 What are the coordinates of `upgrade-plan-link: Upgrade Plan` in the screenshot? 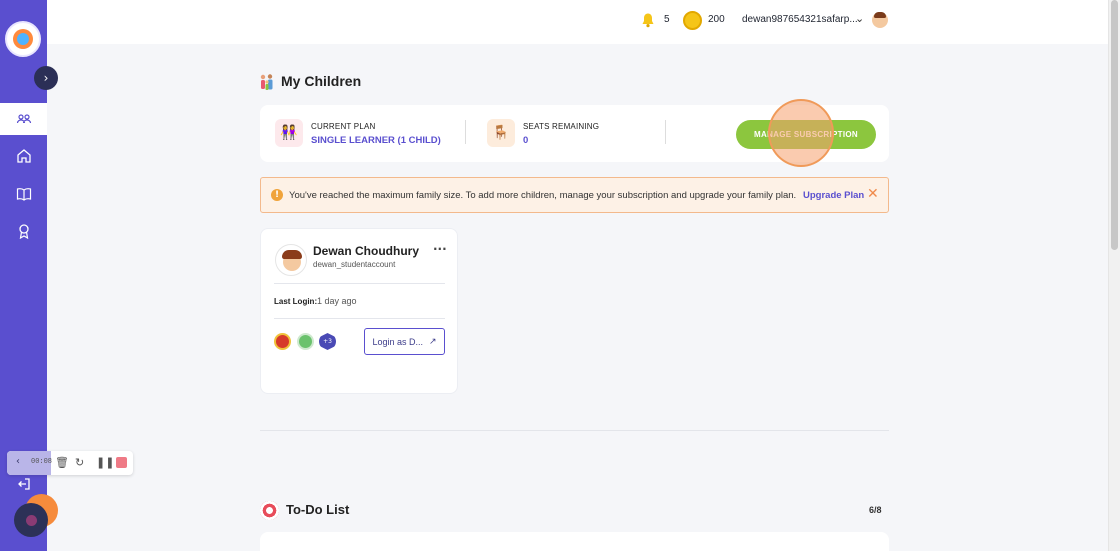 It's located at (833, 195).